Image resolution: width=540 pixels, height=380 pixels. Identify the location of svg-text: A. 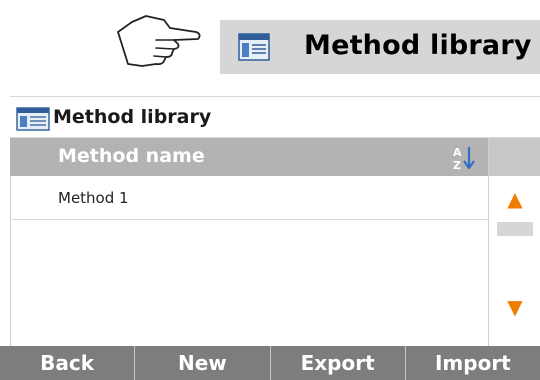
(457, 152).